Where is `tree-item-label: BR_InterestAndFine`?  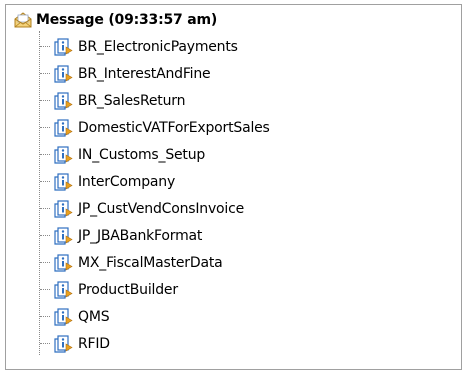 tree-item-label: BR_InterestAndFine is located at coordinates (144, 73).